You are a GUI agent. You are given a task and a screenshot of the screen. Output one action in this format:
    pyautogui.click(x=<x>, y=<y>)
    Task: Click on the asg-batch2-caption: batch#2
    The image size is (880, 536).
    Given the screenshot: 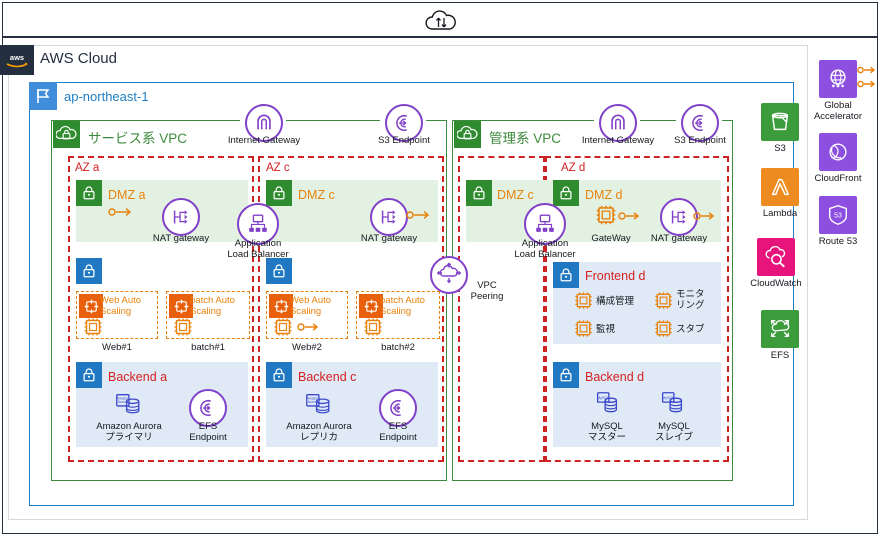 What is the action you would take?
    pyautogui.click(x=398, y=347)
    